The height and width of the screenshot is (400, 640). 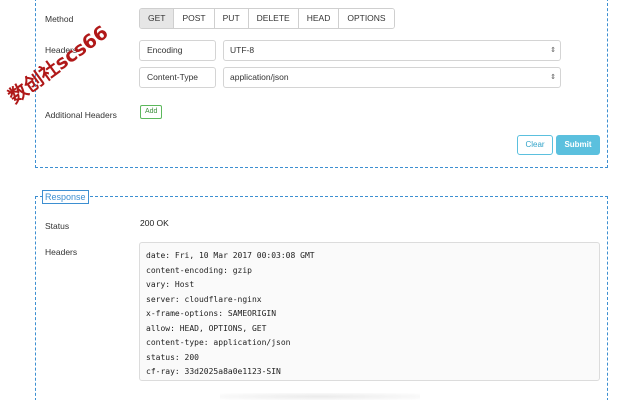 I want to click on response-header-line: x-frame-options: SAMEORIGIN, so click(x=211, y=313).